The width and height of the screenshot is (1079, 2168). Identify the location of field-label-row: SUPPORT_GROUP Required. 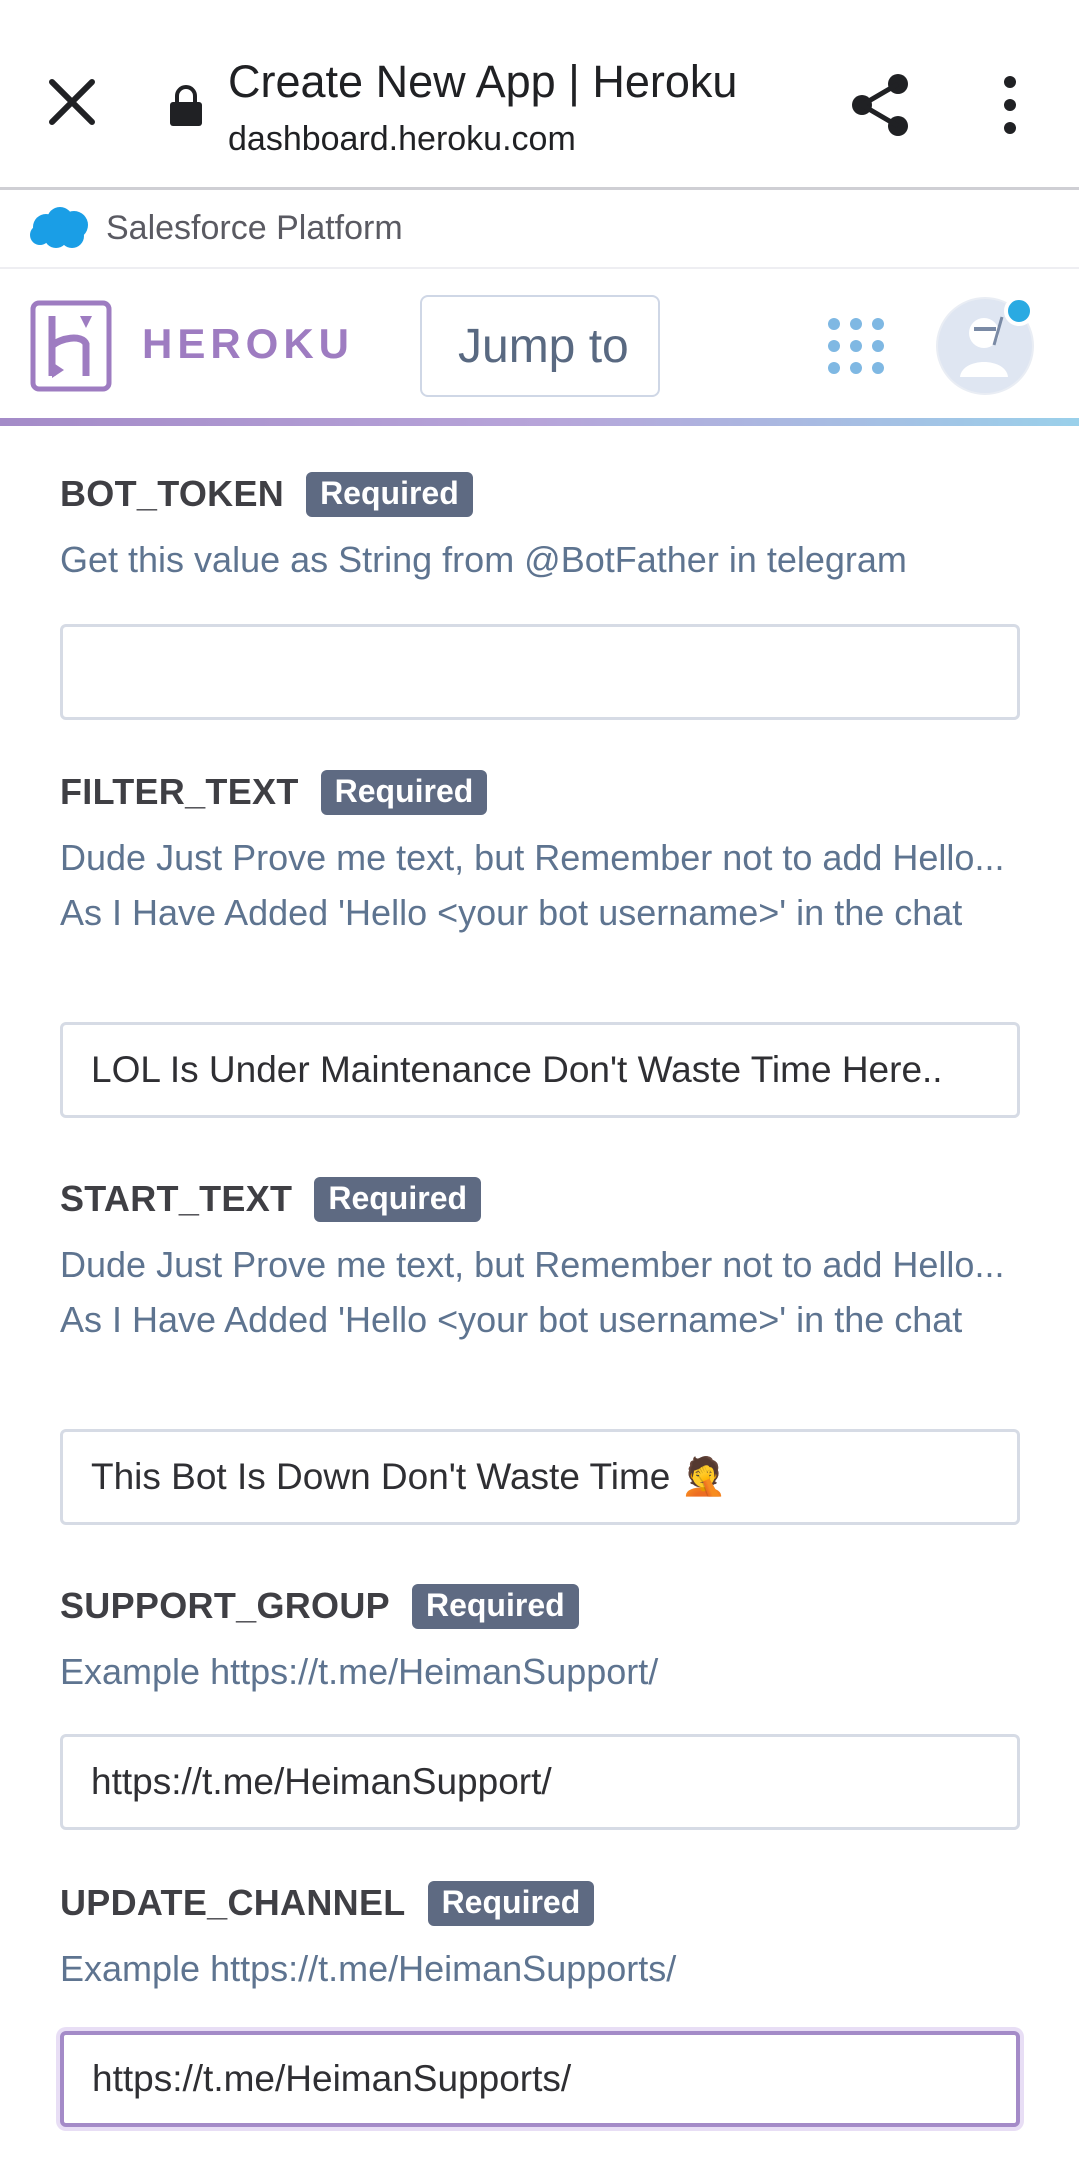
(319, 1606).